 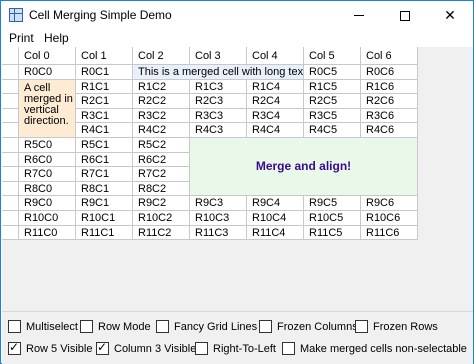 What do you see at coordinates (218, 56) in the screenshot?
I see `column-header: Col 3` at bounding box center [218, 56].